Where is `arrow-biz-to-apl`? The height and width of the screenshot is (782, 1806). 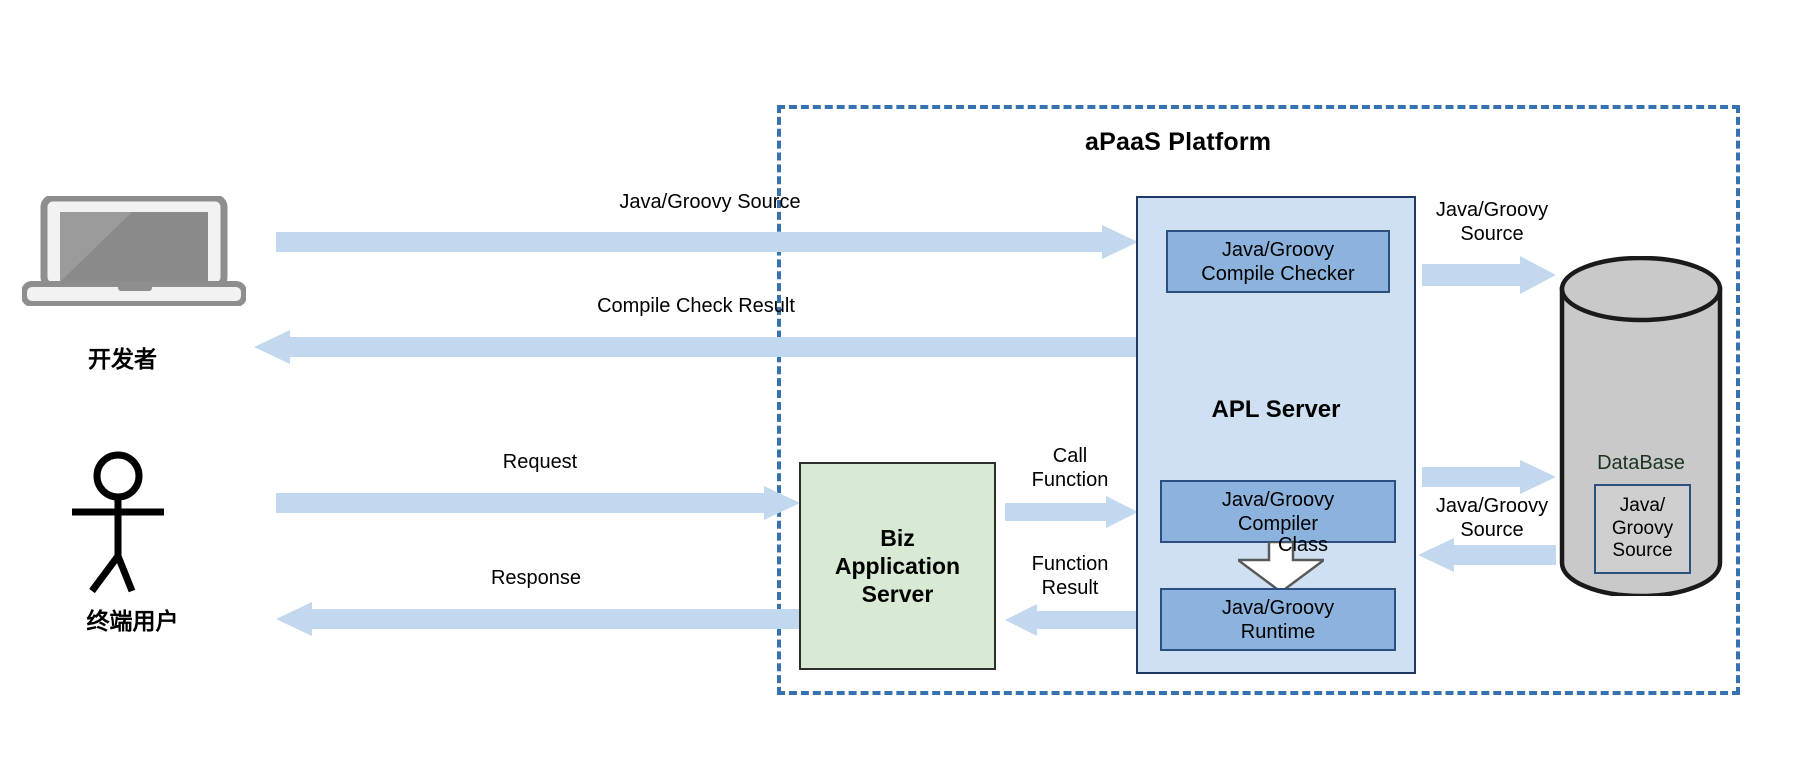
arrow-biz-to-apl is located at coordinates (1071, 514).